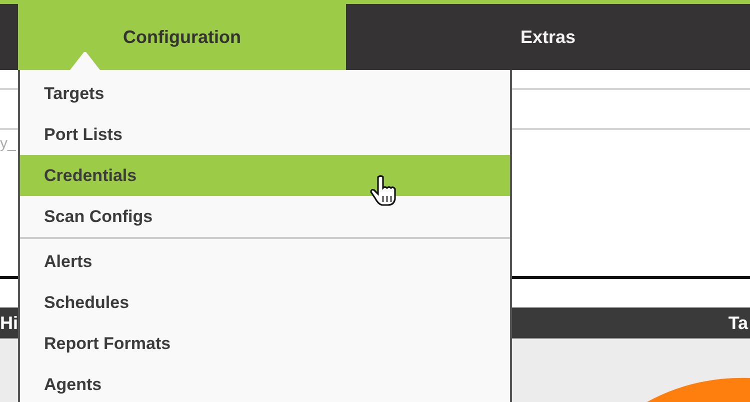 This screenshot has width=750, height=402. I want to click on header-text: Ta, so click(739, 323).